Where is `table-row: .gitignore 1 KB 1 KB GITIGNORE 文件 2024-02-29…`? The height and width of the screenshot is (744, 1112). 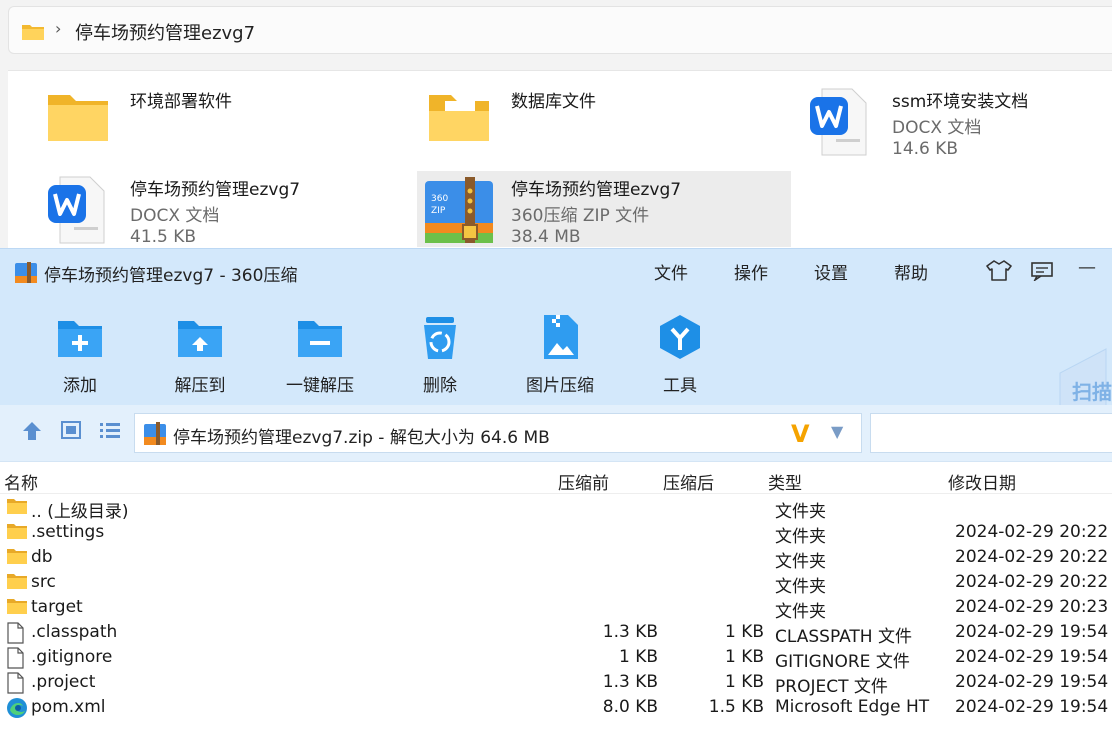
table-row: .gitignore 1 KB 1 KB GITIGNORE 文件 2024-02-29… is located at coordinates (556, 658).